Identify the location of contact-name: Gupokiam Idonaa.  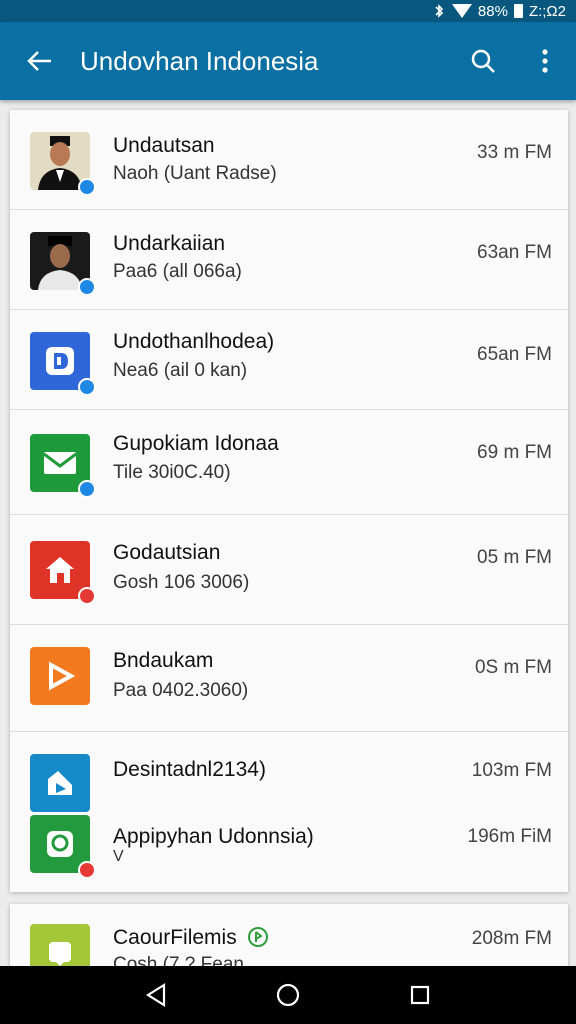
(196, 443).